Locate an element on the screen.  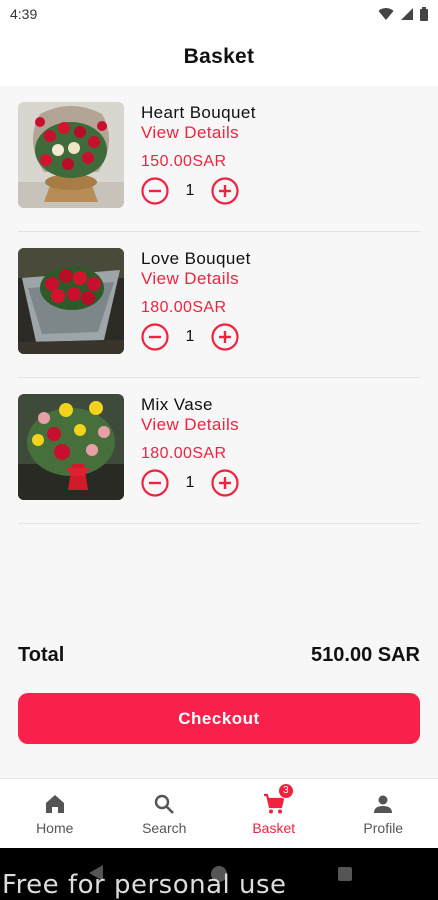
item-info: Love Bouquet View Details 180.00SAR 1 is located at coordinates (196, 300).